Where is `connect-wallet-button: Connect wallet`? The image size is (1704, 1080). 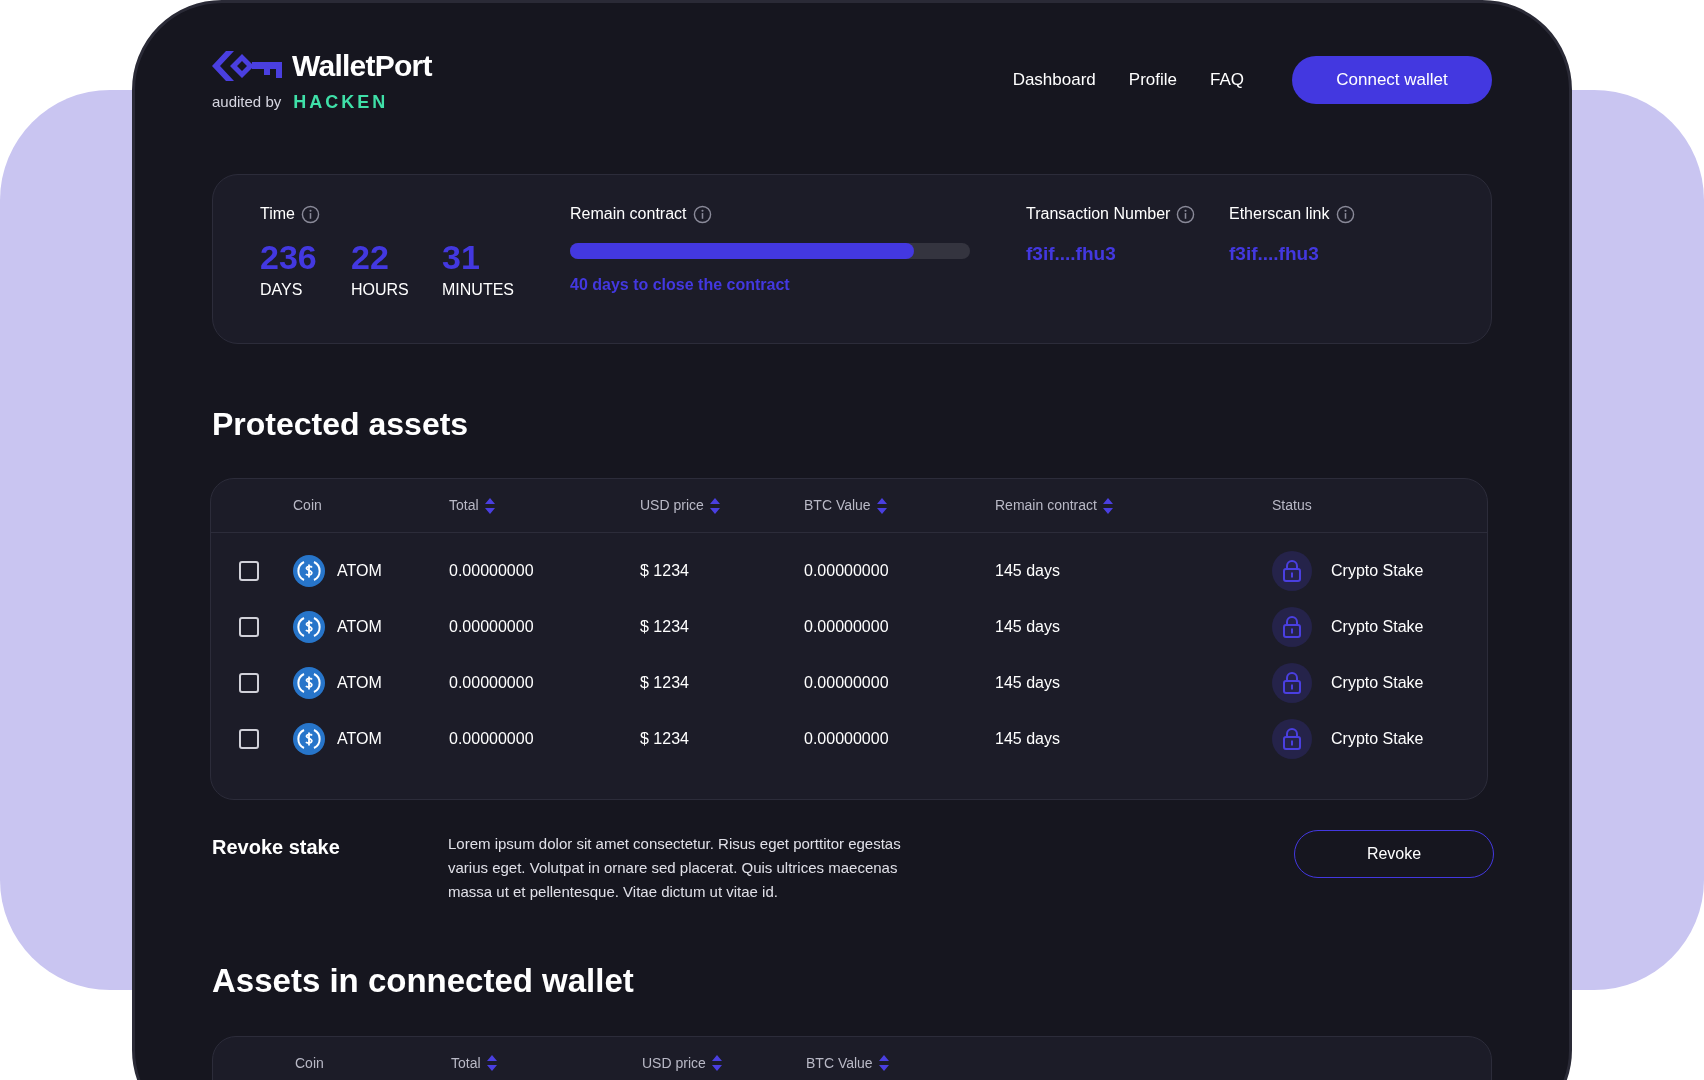
connect-wallet-button: Connect wallet is located at coordinates (1392, 79).